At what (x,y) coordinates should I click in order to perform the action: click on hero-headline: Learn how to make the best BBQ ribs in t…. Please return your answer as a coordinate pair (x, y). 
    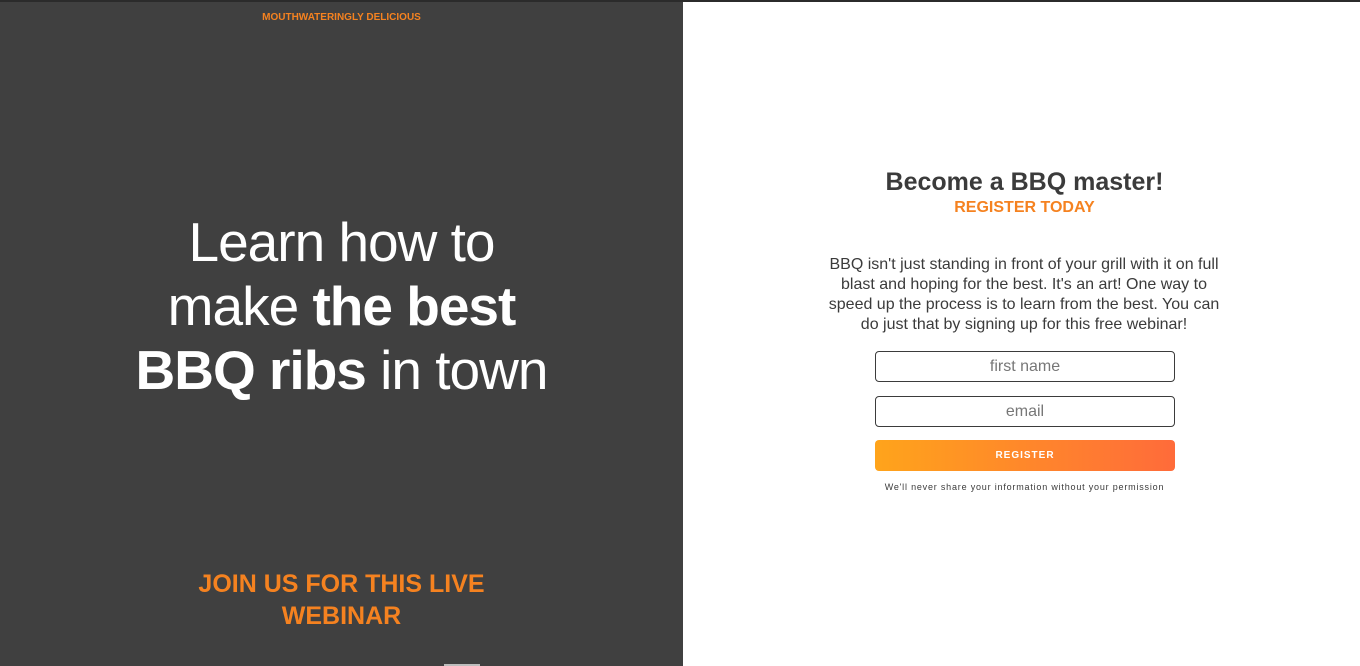
    Looking at the image, I should click on (341, 306).